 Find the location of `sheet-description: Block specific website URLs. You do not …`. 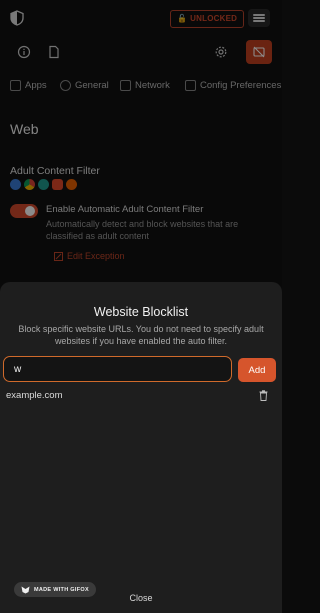

sheet-description: Block specific website URLs. You do not … is located at coordinates (141, 335).